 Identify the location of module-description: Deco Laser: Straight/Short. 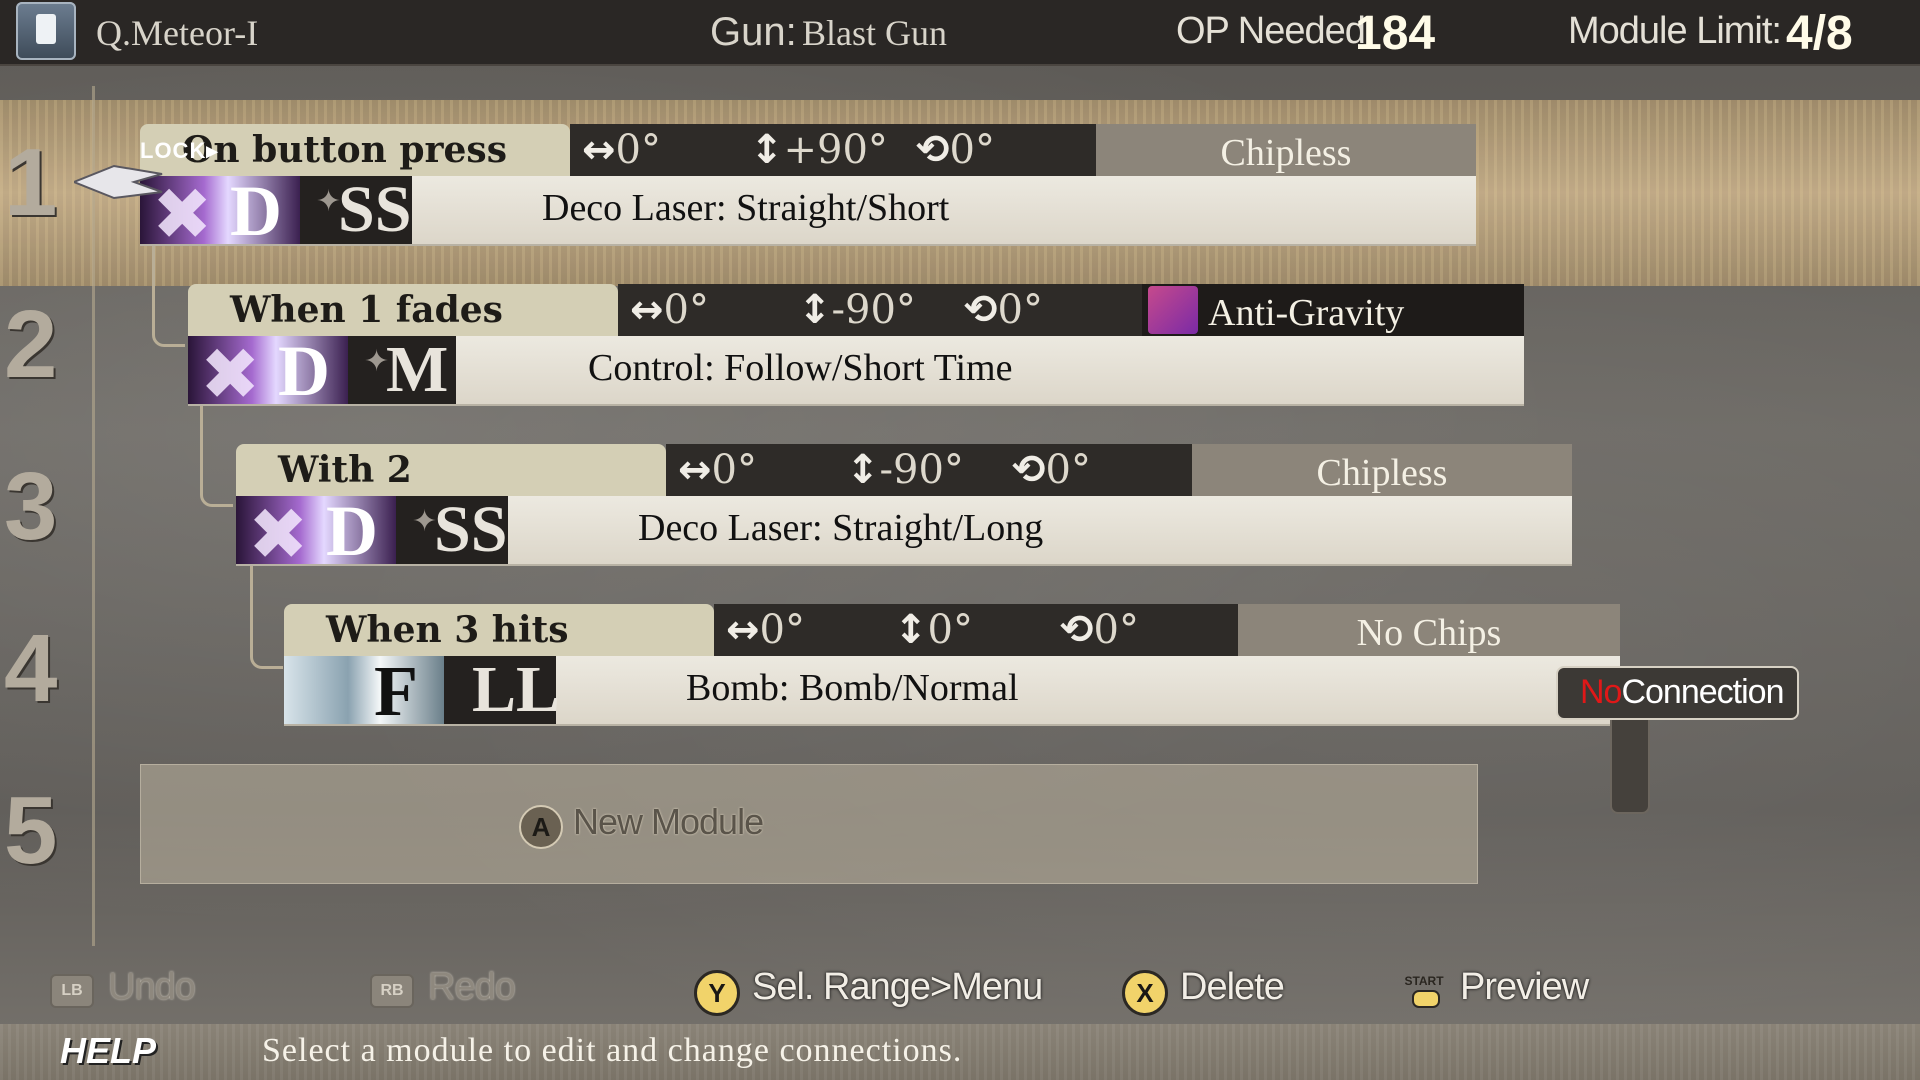
(746, 208).